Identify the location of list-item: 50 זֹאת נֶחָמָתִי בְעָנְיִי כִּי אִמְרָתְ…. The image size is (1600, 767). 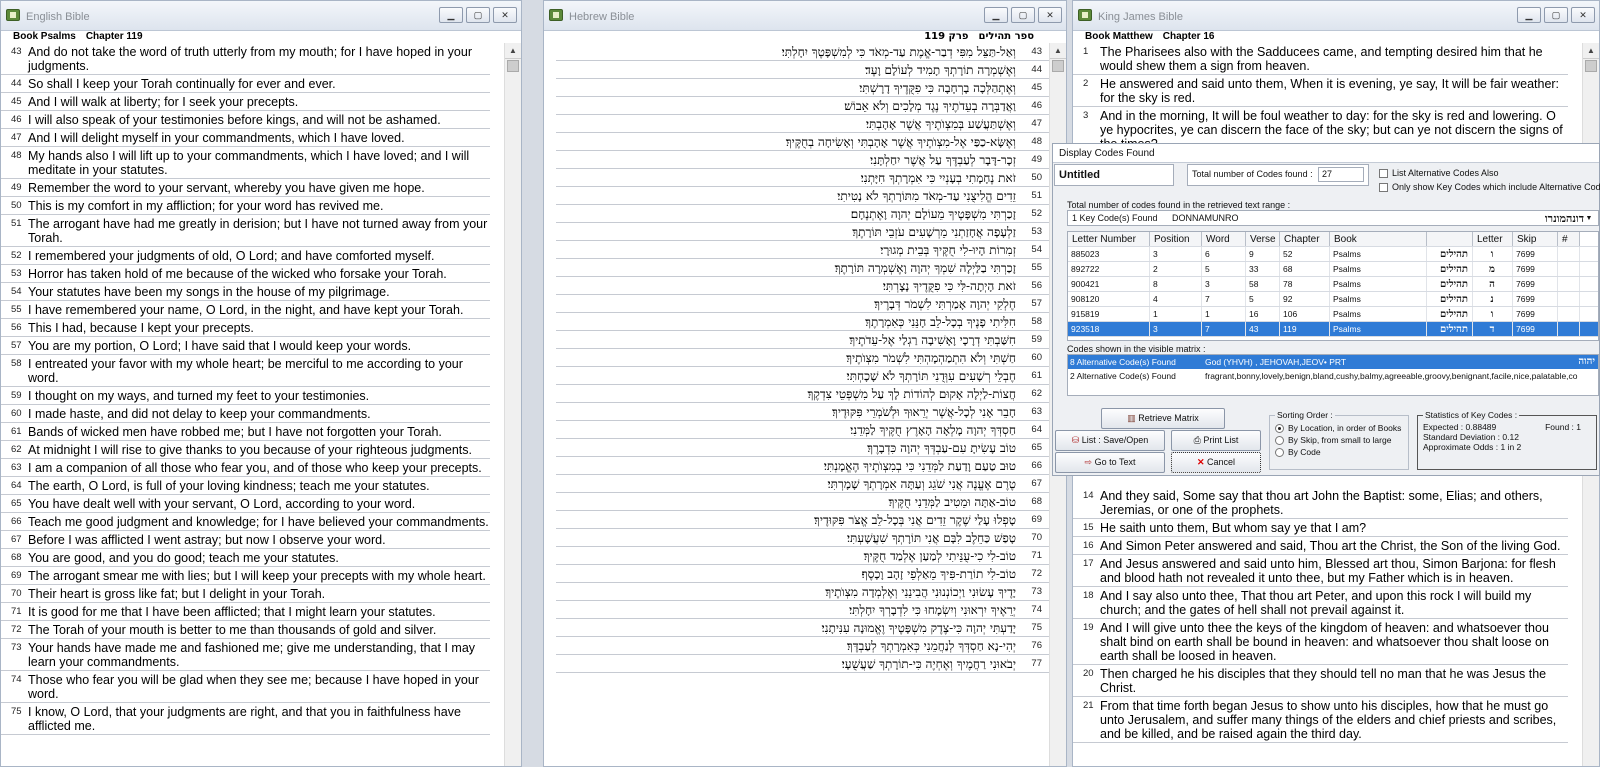
(802, 178).